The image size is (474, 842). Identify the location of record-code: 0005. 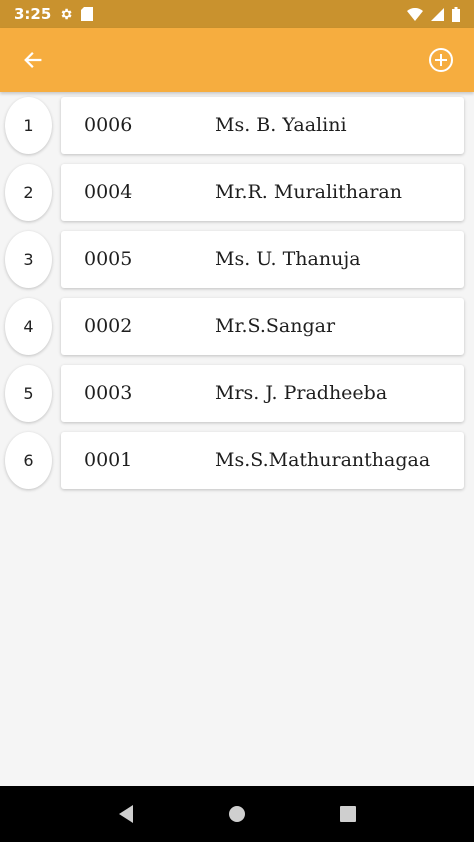
(108, 259).